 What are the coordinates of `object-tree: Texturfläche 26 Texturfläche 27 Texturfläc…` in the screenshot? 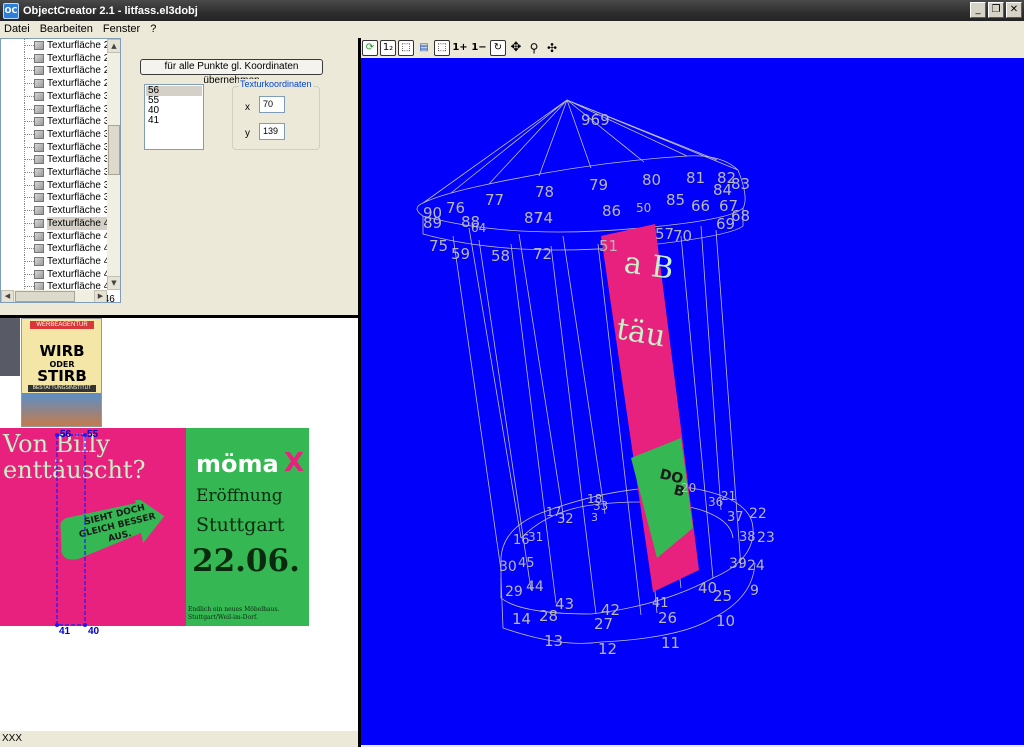 It's located at (60, 170).